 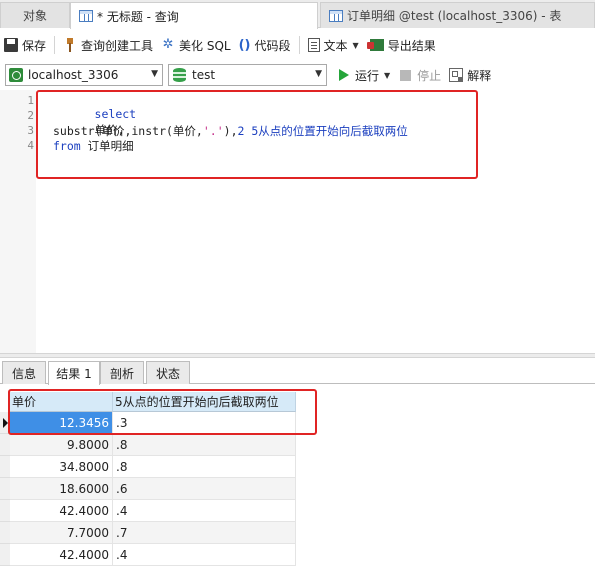 What do you see at coordinates (205, 45) in the screenshot?
I see `beautify-sql-label: 美化 SQL` at bounding box center [205, 45].